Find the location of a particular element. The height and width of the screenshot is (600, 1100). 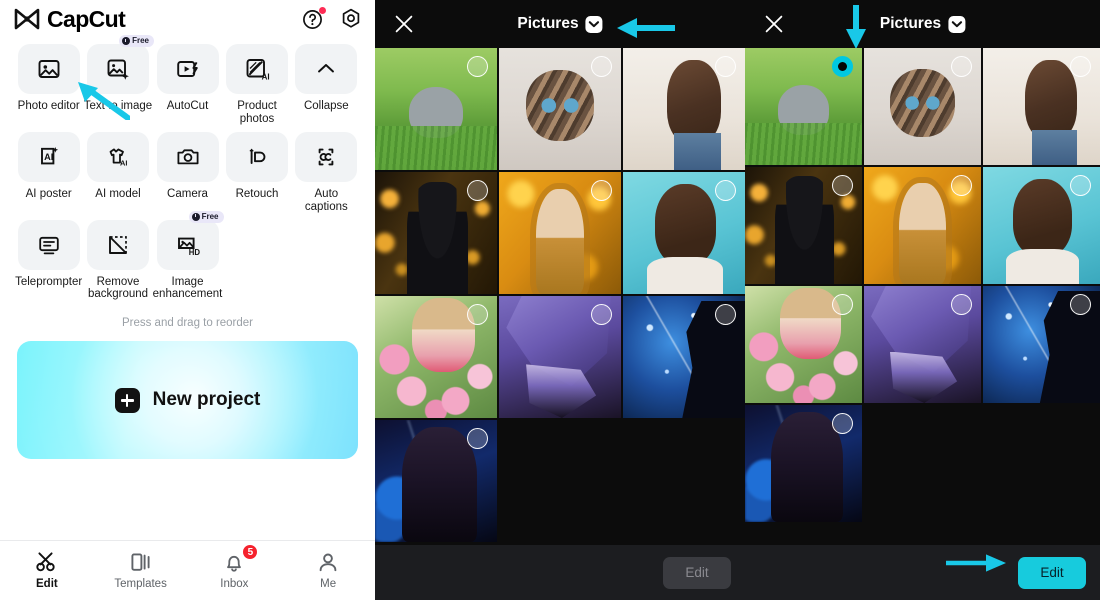

tool-remove-background: Remove background is located at coordinates (117, 262).